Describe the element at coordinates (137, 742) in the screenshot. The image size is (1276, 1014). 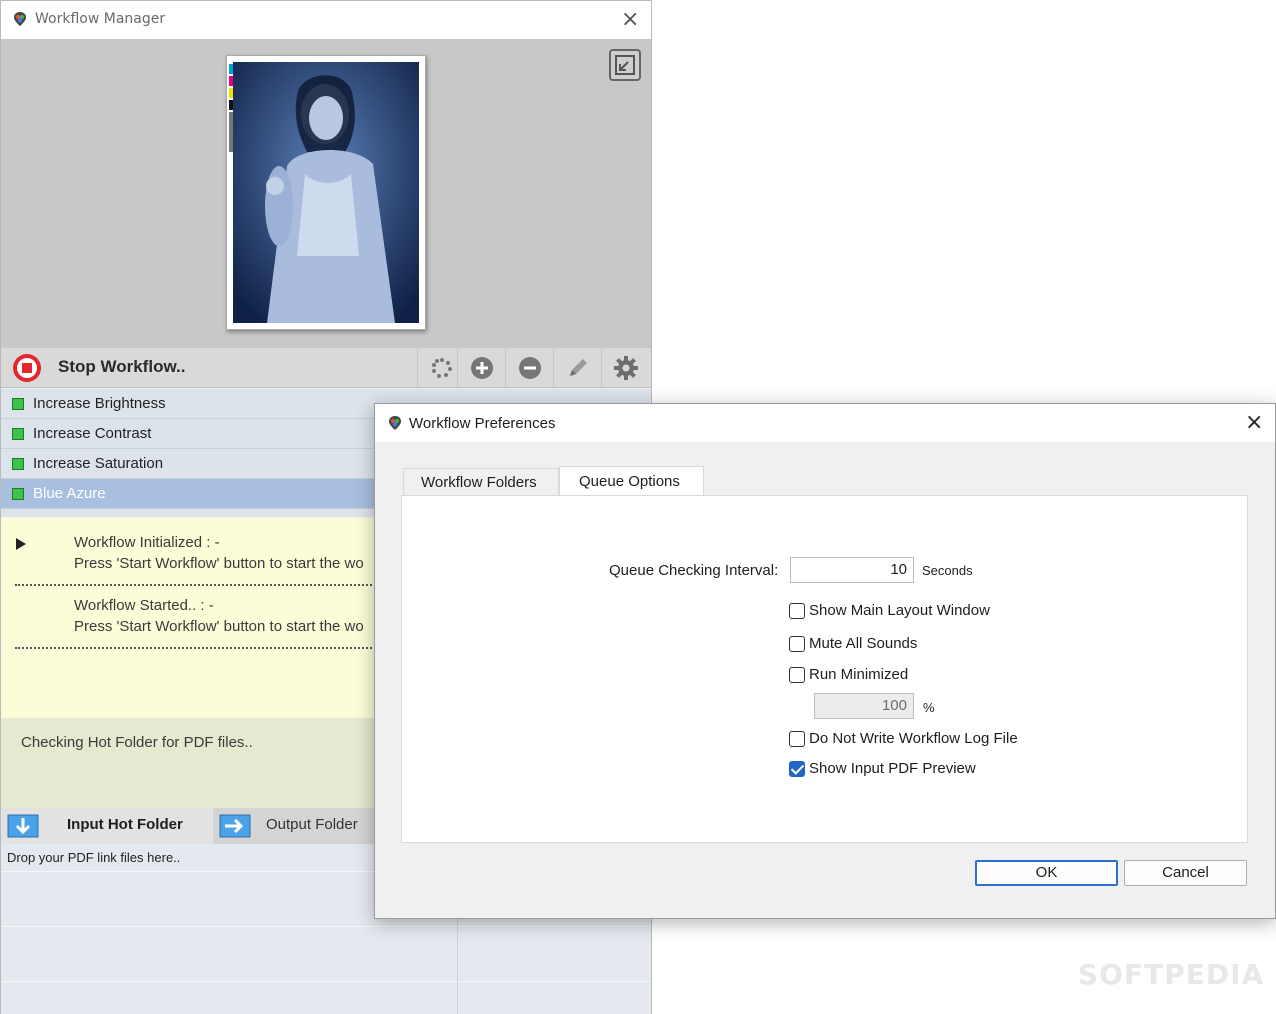
I see `status-text: Checking Hot Folder for PDF files..` at that location.